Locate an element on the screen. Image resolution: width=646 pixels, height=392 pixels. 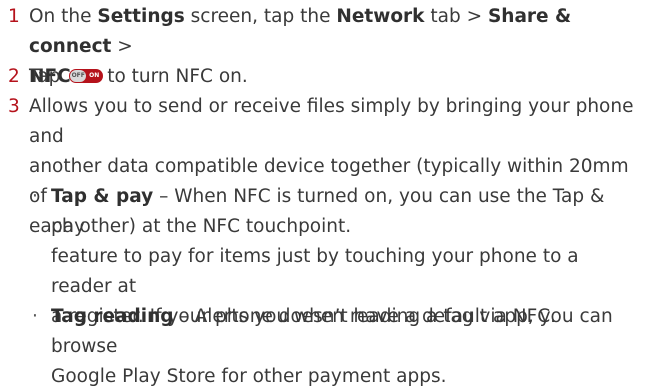
toggle-off-label: OFF is located at coordinates (78, 75).